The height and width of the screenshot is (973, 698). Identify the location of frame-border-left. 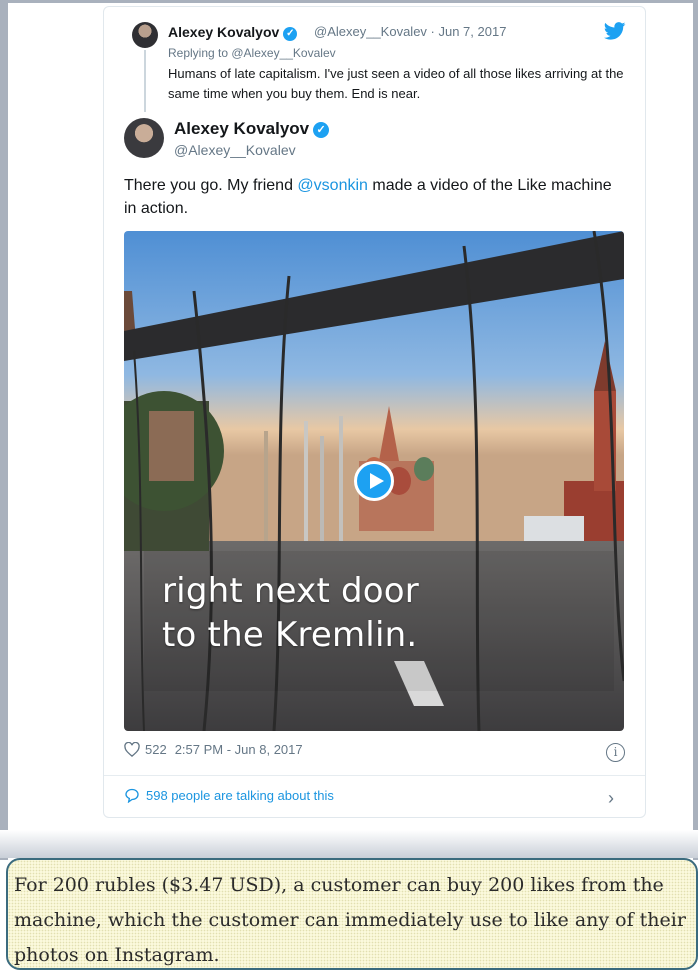
(4, 430).